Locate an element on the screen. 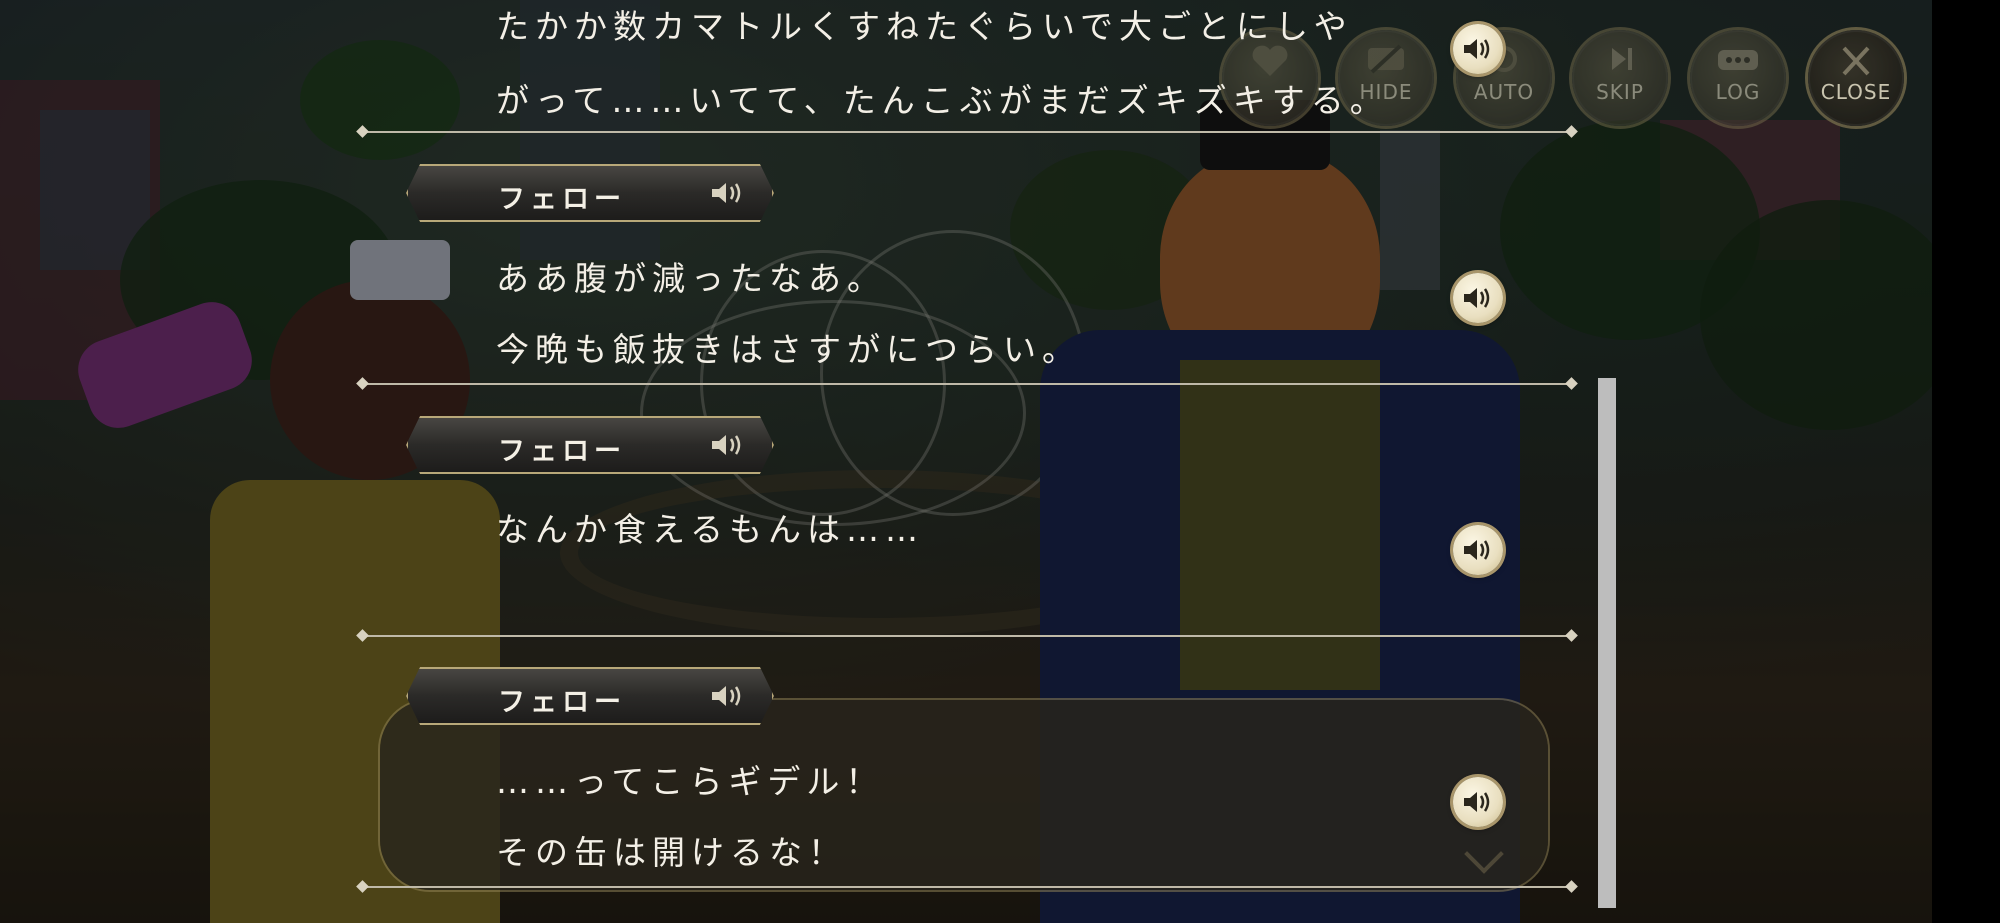 Image resolution: width=2000 pixels, height=923 pixels. log-line: その缶は開けるな！ is located at coordinates (671, 852).